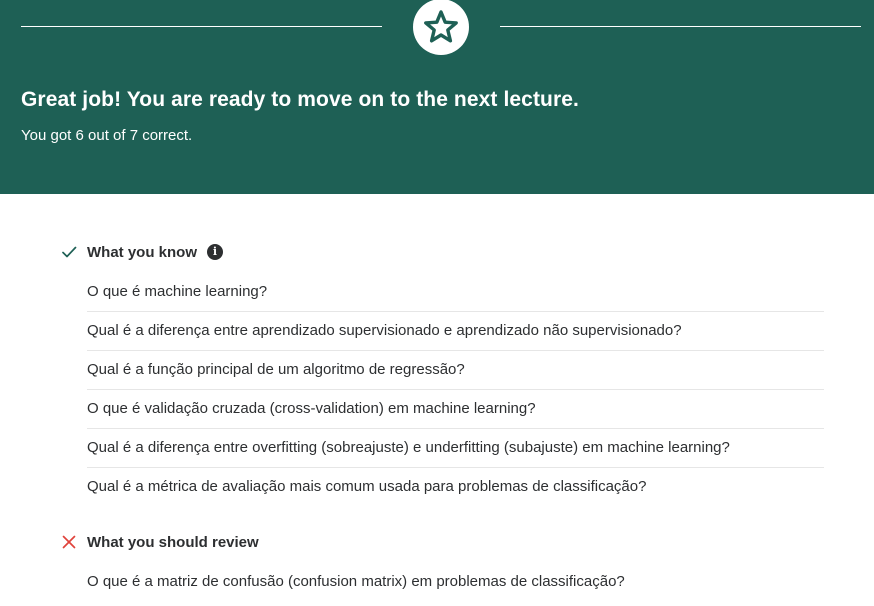  Describe the element at coordinates (69, 542) in the screenshot. I see `x-icon` at that location.